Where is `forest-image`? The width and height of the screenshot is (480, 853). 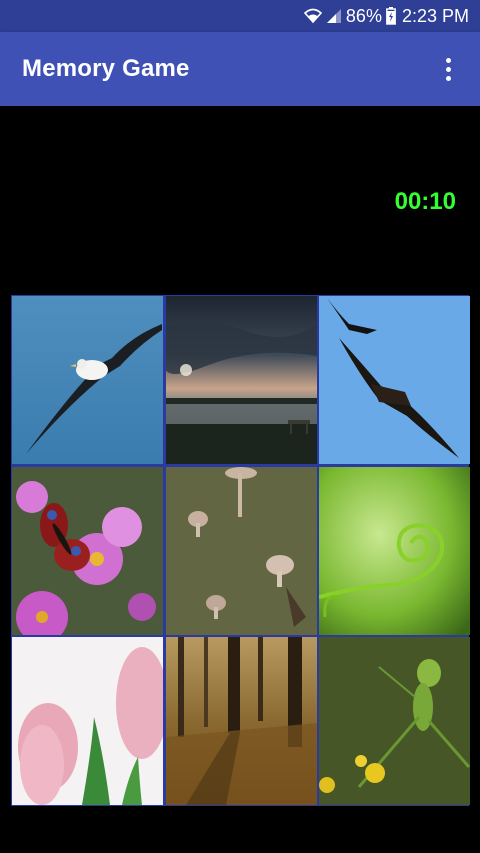 forest-image is located at coordinates (241, 721).